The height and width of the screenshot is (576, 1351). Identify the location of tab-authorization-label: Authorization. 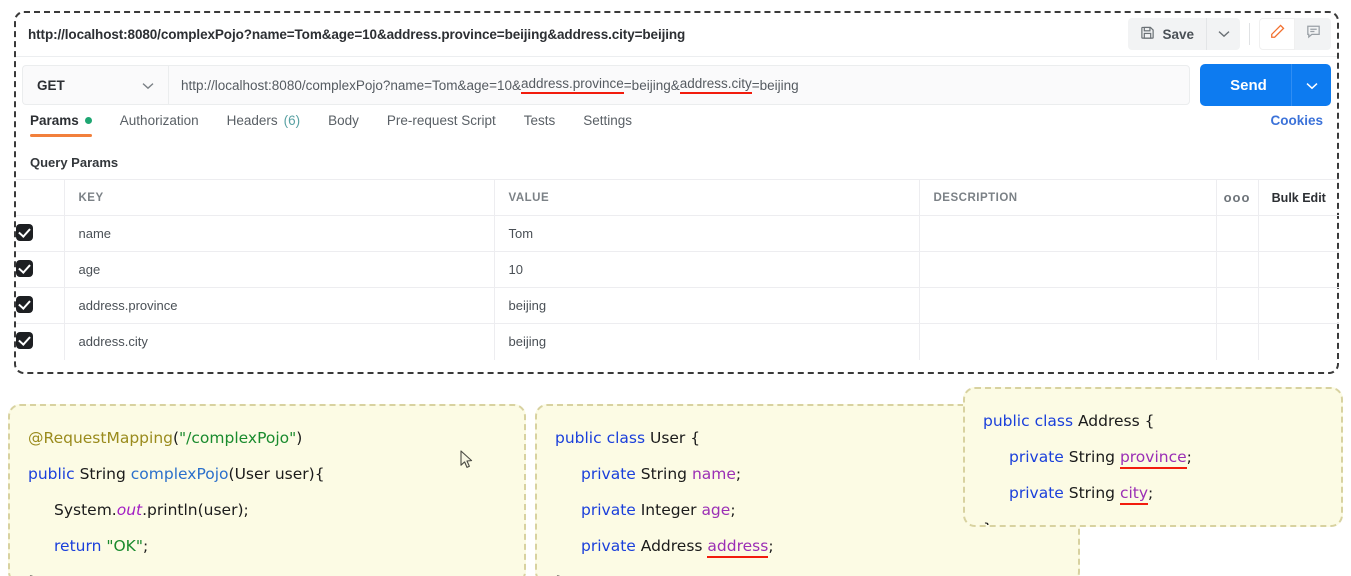
(159, 120).